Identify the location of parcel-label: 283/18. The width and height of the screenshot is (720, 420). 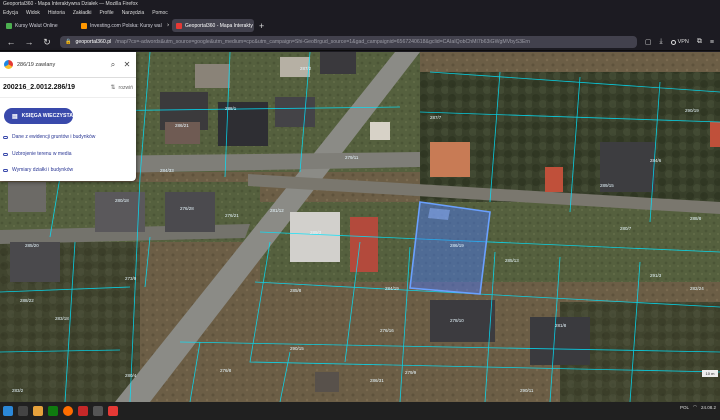
(62, 318).